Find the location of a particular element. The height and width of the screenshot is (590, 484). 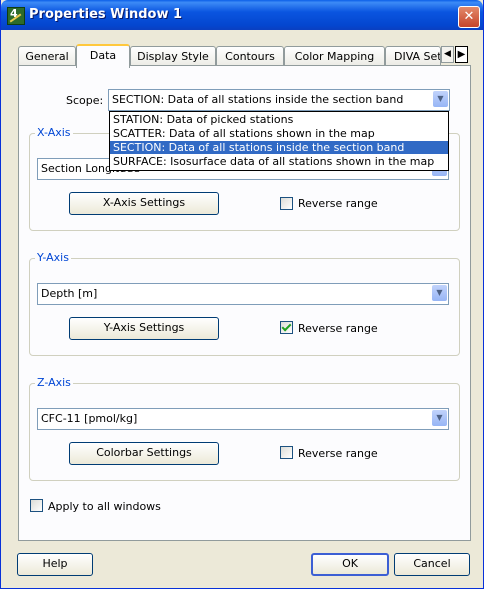

y-axis-reverse-checkbox is located at coordinates (286, 327).